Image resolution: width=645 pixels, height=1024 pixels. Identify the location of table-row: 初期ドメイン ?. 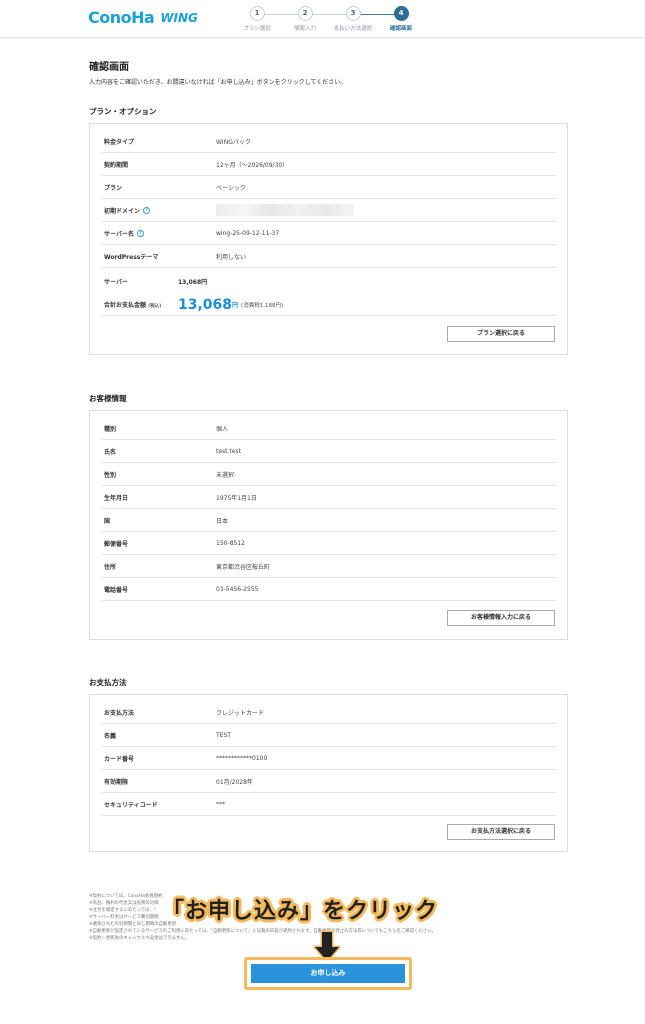
(329, 210).